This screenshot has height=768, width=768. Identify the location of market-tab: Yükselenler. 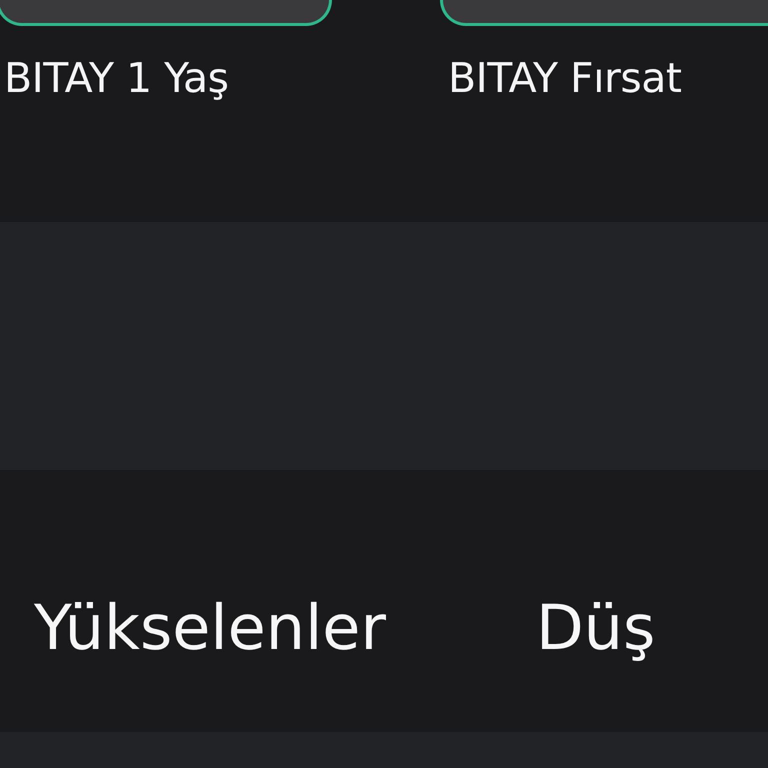
(210, 628).